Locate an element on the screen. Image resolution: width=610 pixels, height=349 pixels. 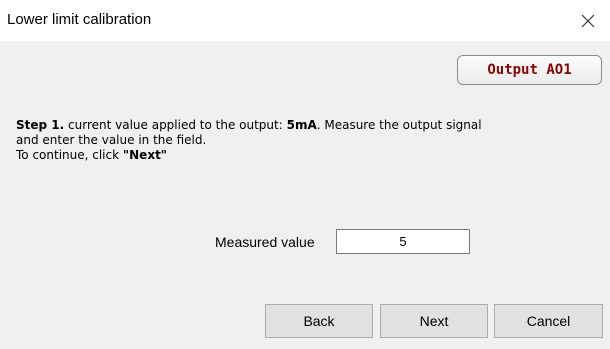
cancel-button: Cancel is located at coordinates (548, 321).